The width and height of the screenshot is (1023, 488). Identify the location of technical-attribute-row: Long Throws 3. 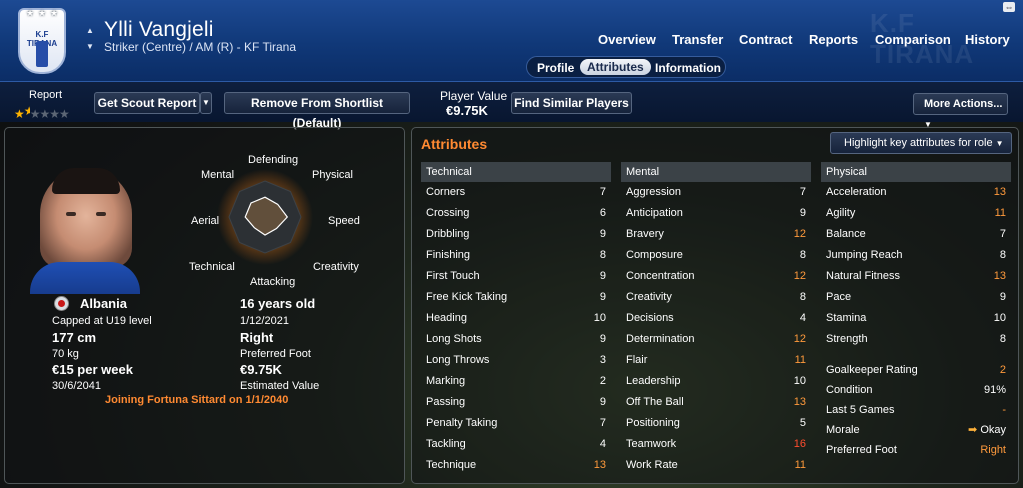
(516, 360).